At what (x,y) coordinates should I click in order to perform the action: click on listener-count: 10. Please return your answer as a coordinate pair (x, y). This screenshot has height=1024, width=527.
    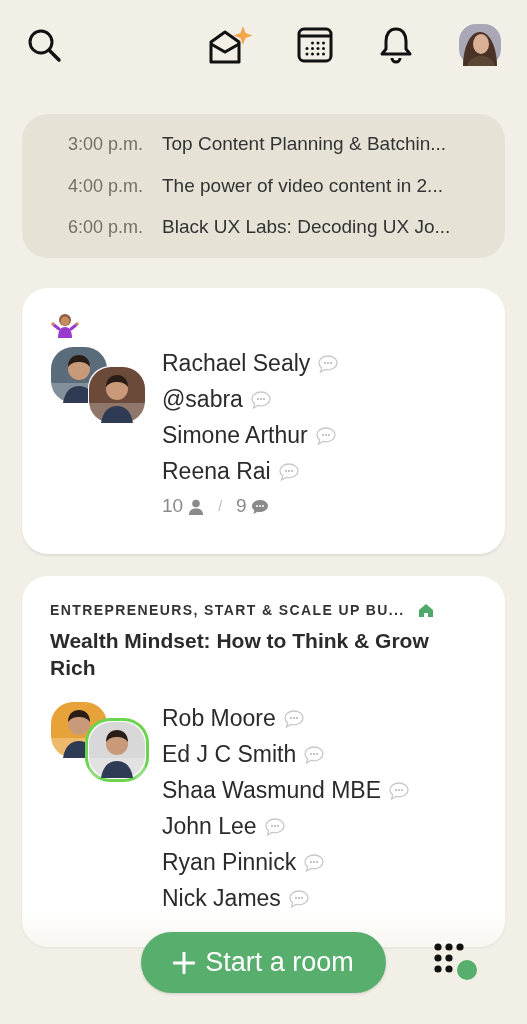
    Looking at the image, I should click on (173, 506).